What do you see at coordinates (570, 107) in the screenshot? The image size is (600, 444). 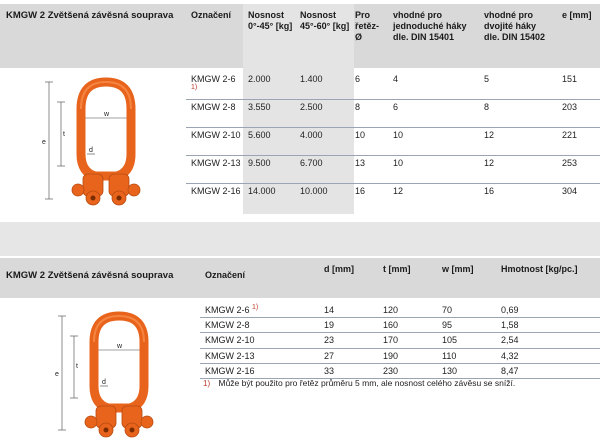 I see `cell-e: 203` at bounding box center [570, 107].